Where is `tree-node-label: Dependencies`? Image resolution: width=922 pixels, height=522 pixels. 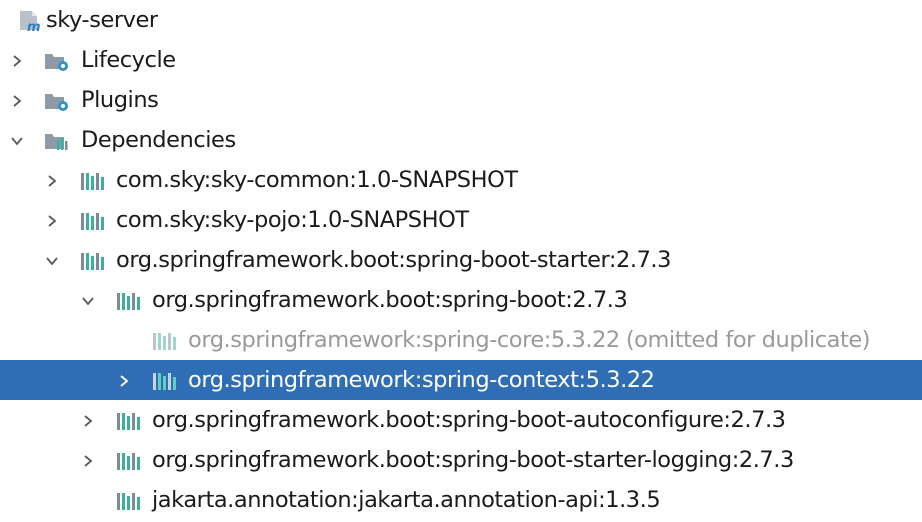 tree-node-label: Dependencies is located at coordinates (158, 140).